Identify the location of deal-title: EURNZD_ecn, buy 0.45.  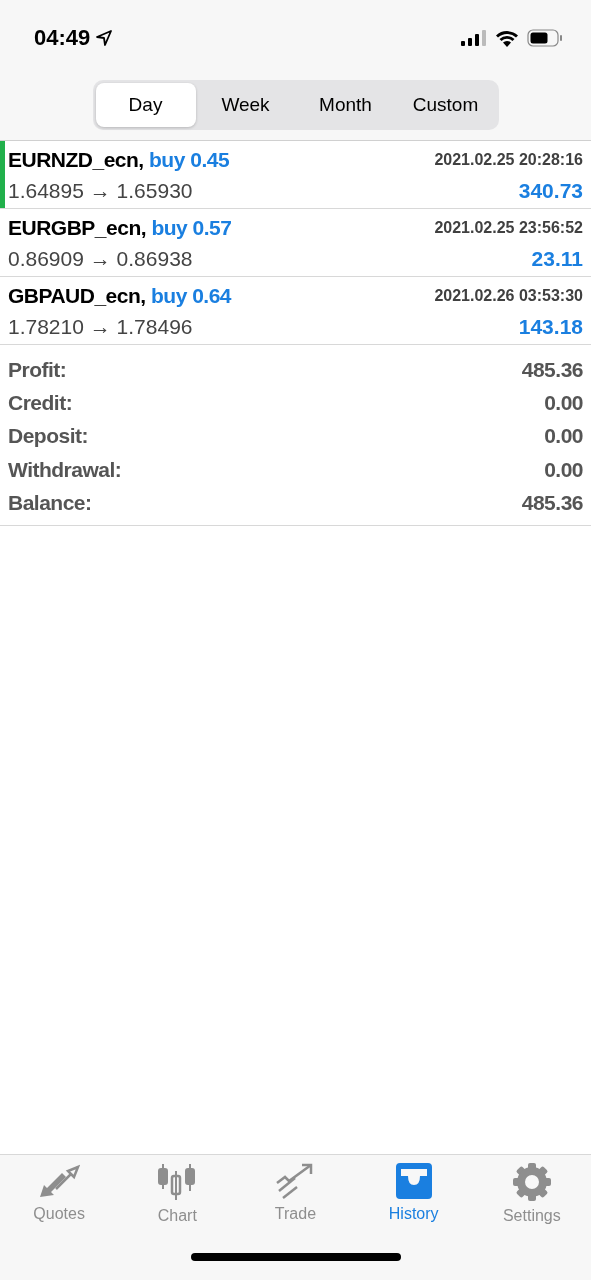
(119, 159).